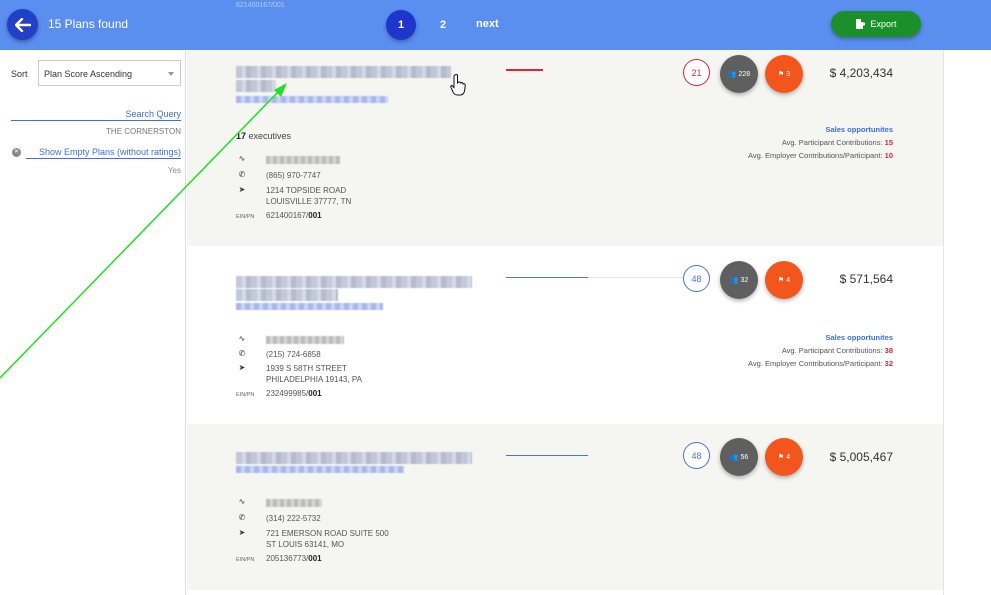 Image resolution: width=991 pixels, height=595 pixels. I want to click on search-query-value: THE CORNERSTON, so click(143, 131).